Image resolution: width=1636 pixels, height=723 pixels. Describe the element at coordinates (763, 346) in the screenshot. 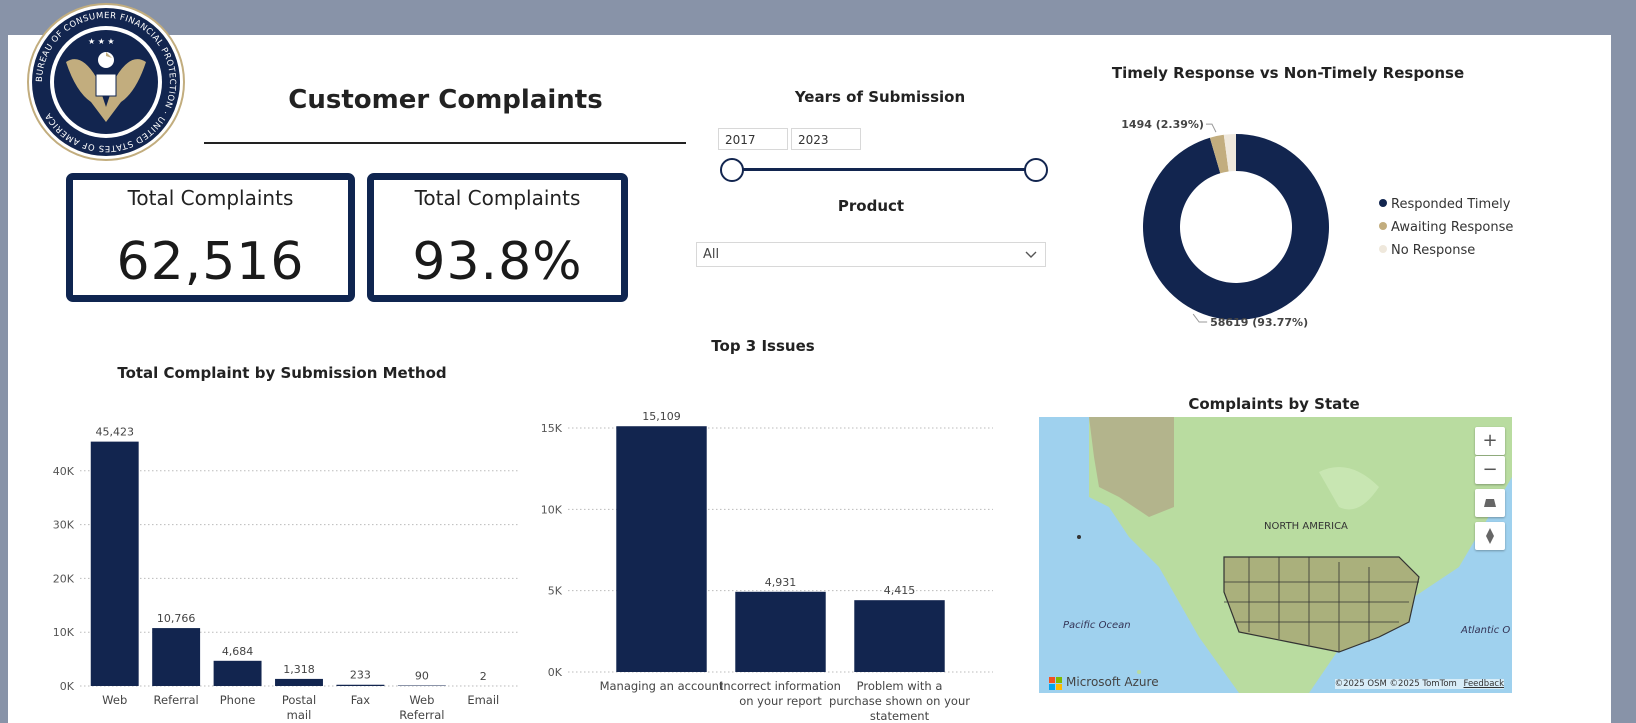

I see `top-issues-chart-title: Top 3 Issues` at that location.